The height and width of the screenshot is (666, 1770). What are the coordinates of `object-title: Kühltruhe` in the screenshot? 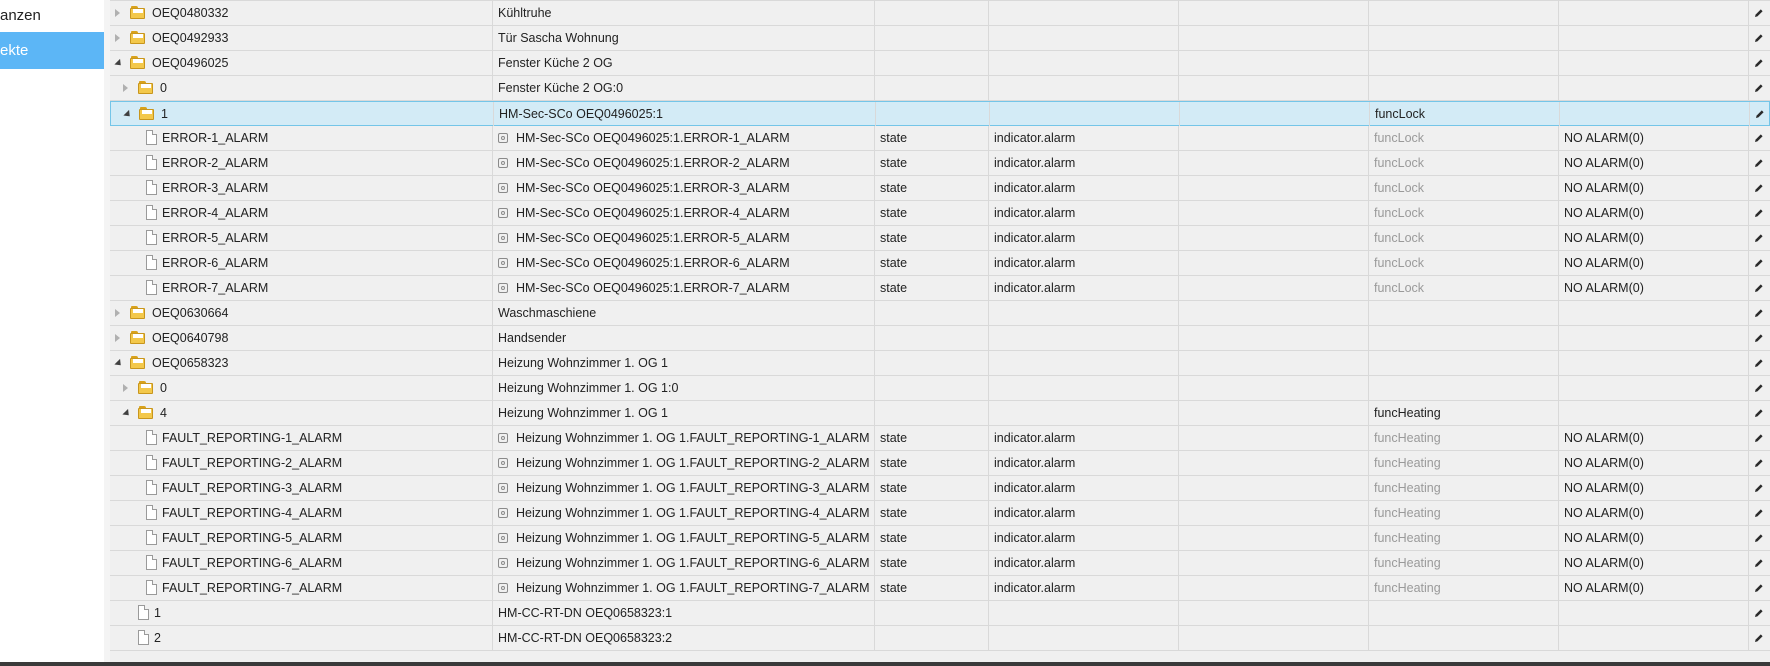 It's located at (525, 13).